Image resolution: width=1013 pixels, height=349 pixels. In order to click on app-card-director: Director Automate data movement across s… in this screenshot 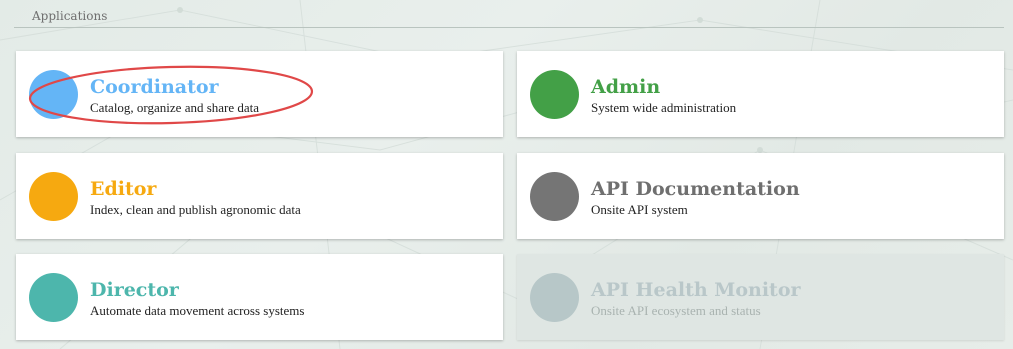, I will do `click(259, 297)`.